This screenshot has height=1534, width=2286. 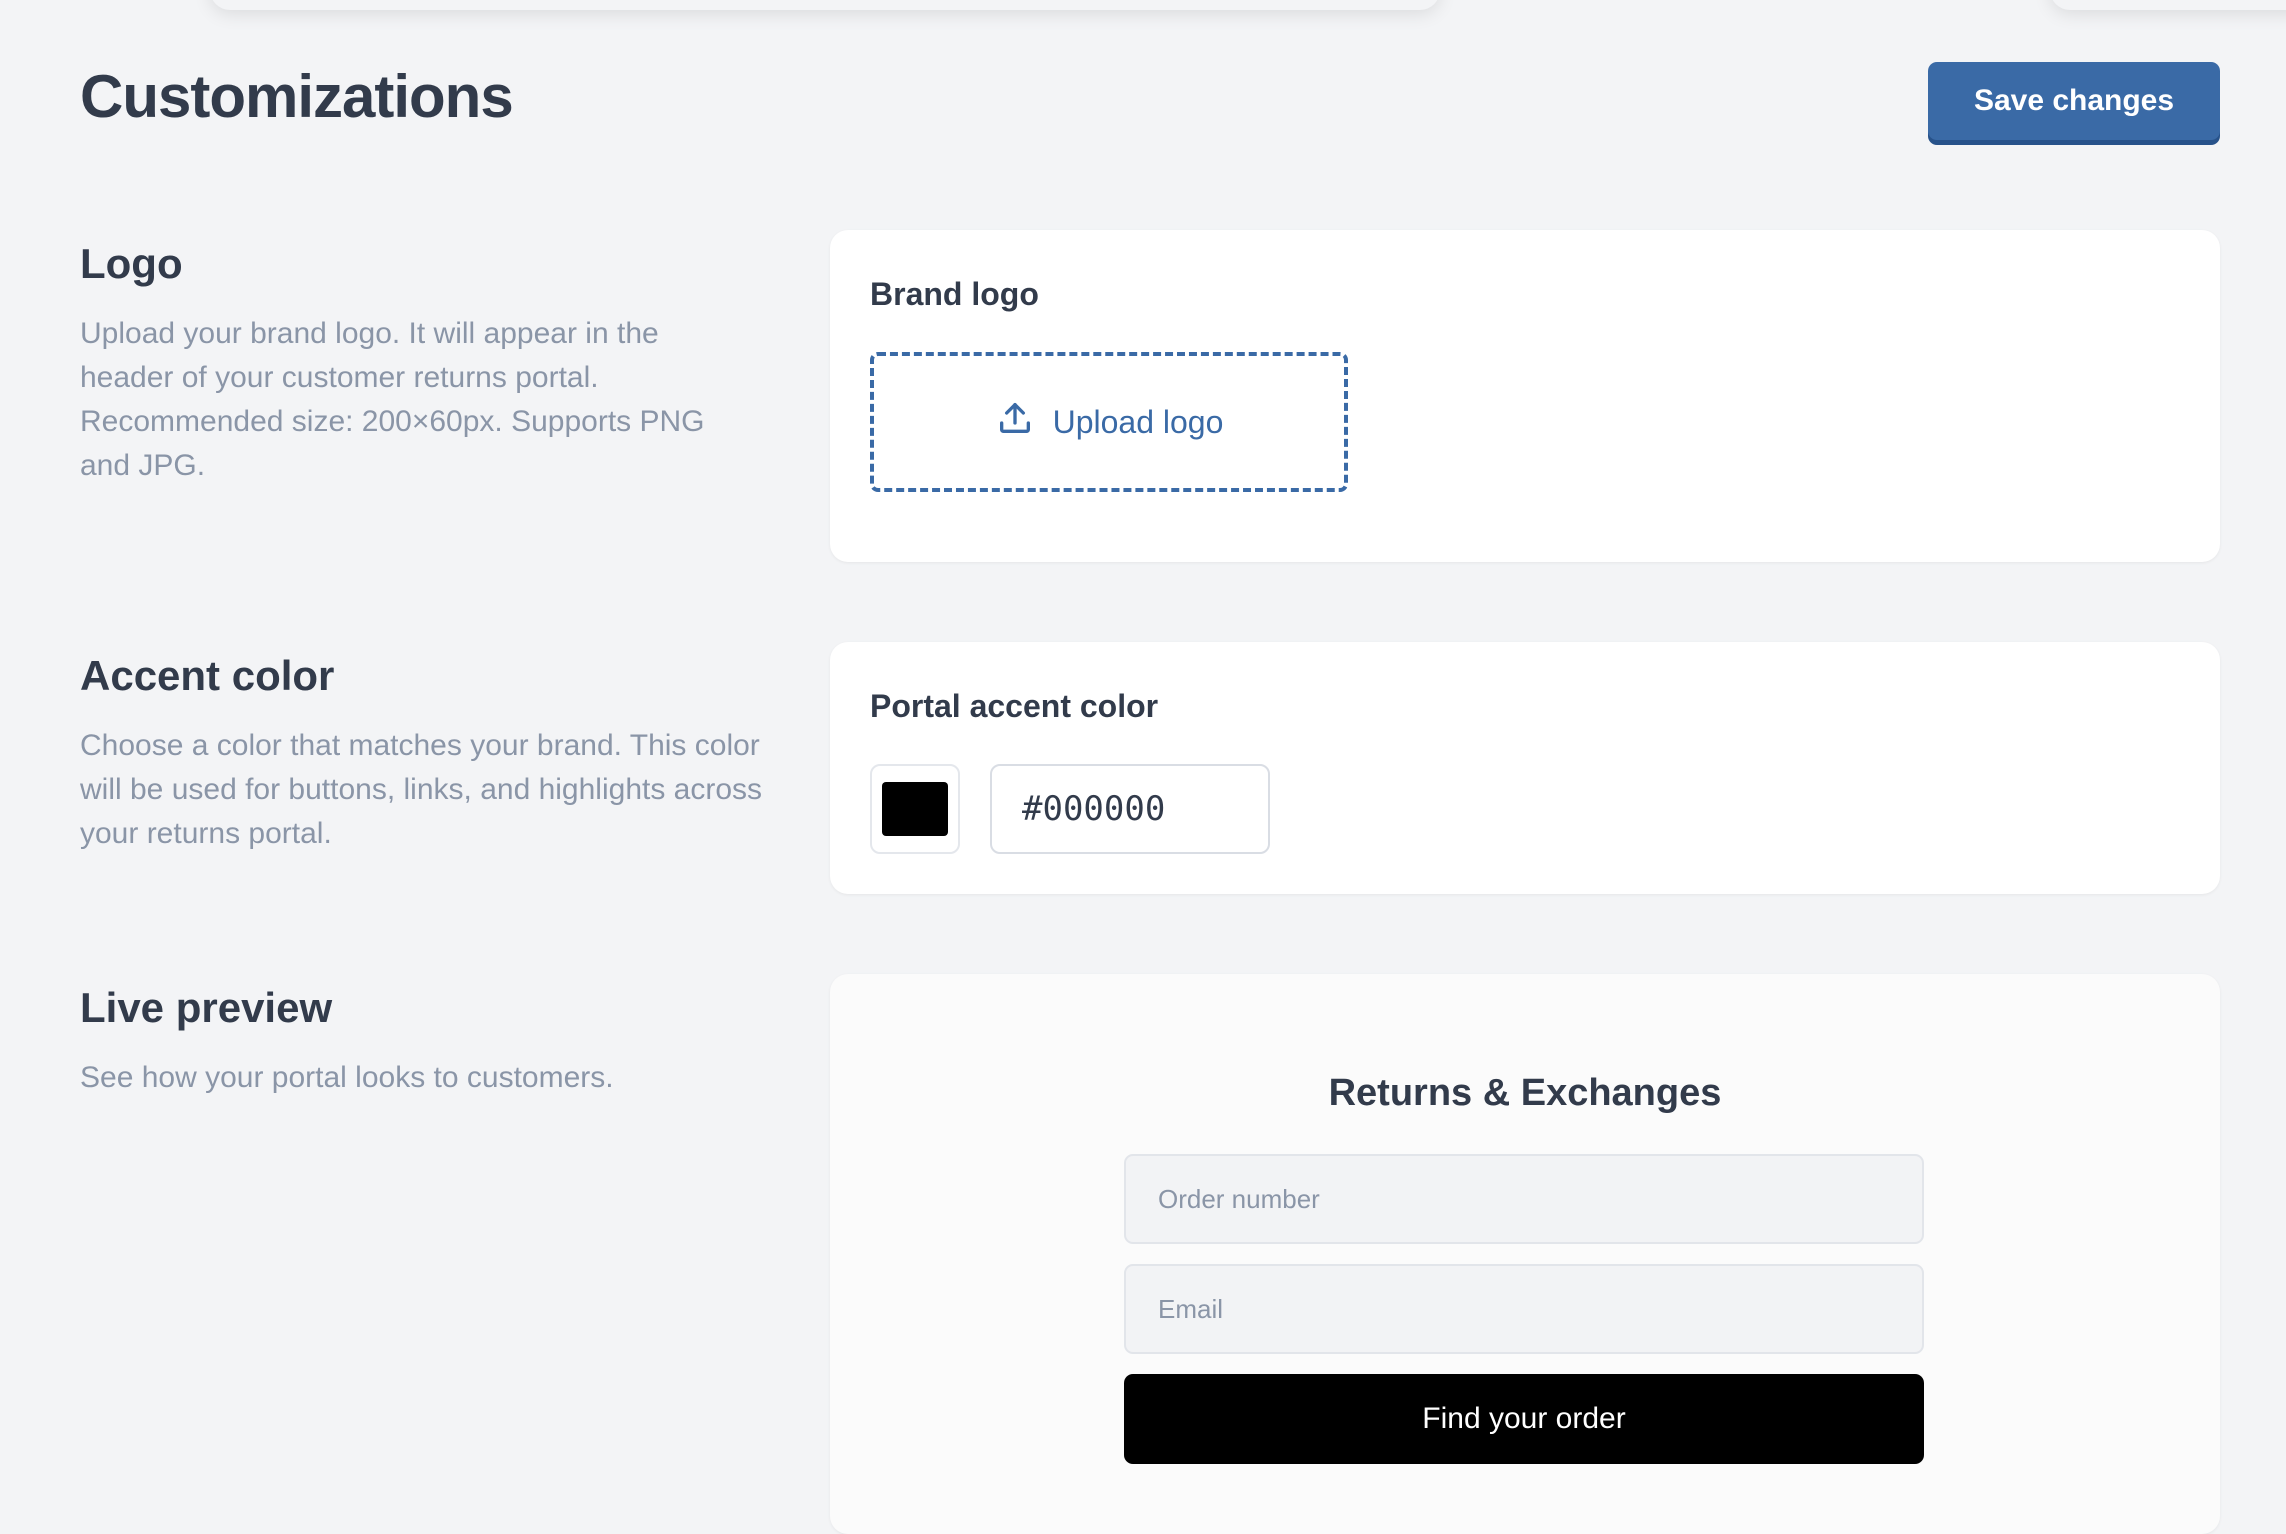 What do you see at coordinates (207, 675) in the screenshot?
I see `accent-section-title: Accent color` at bounding box center [207, 675].